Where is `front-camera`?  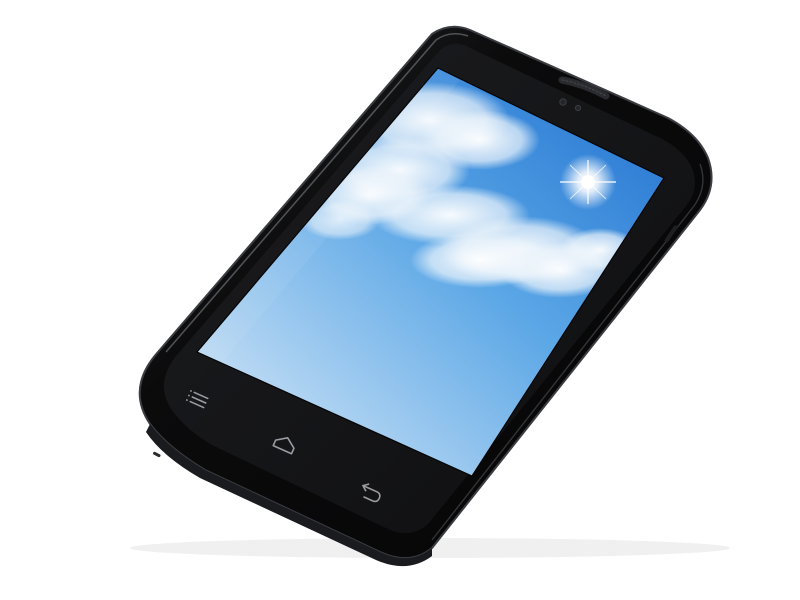
front-camera is located at coordinates (563, 102).